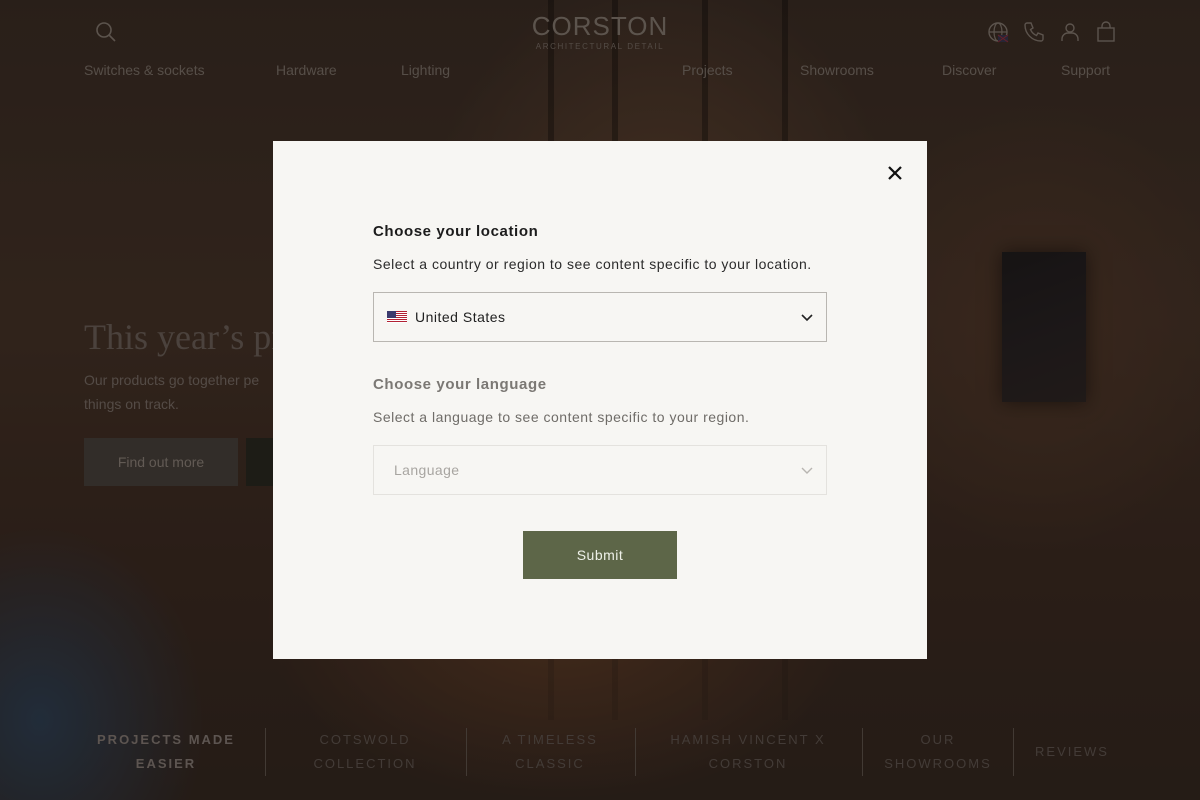 This screenshot has width=1200, height=800. I want to click on close-icon, so click(895, 173).